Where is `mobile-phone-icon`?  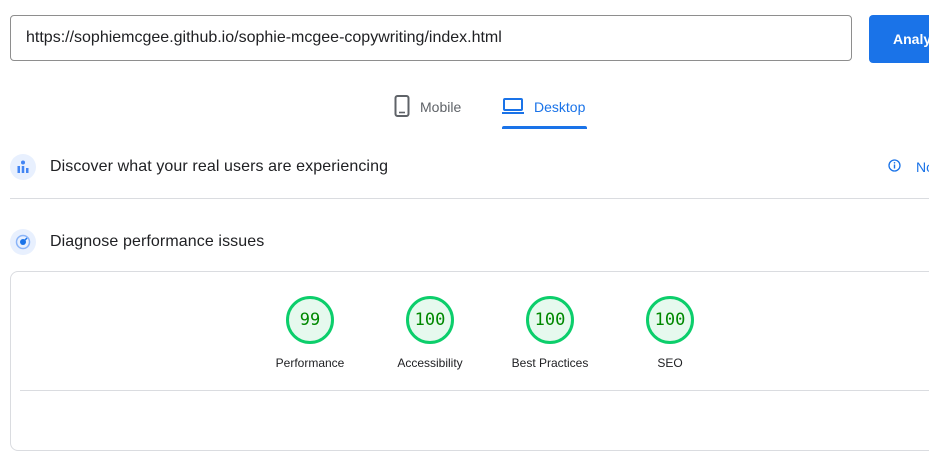
mobile-phone-icon is located at coordinates (402, 107).